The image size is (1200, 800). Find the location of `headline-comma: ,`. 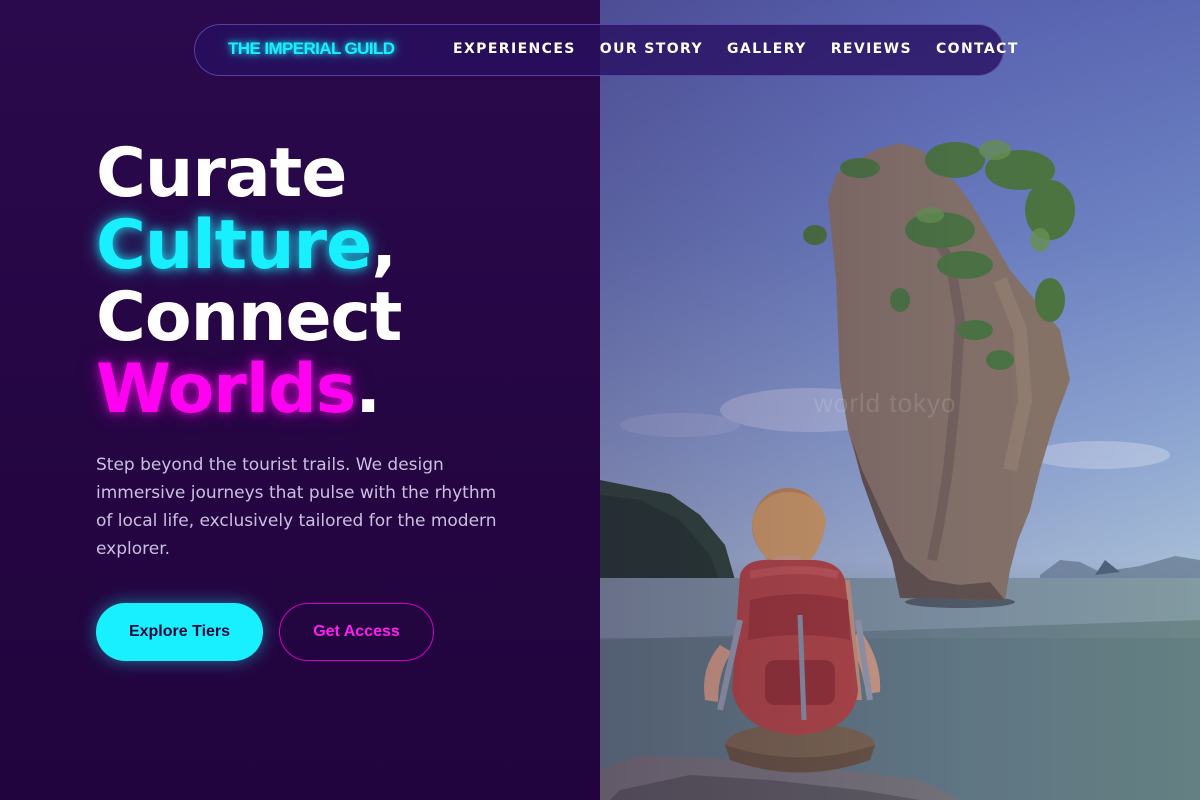

headline-comma: , is located at coordinates (384, 245).